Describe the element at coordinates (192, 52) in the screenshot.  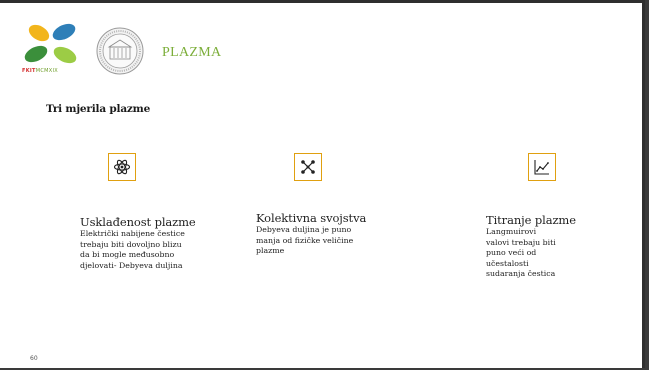
I see `header-title: PLAZMA` at that location.